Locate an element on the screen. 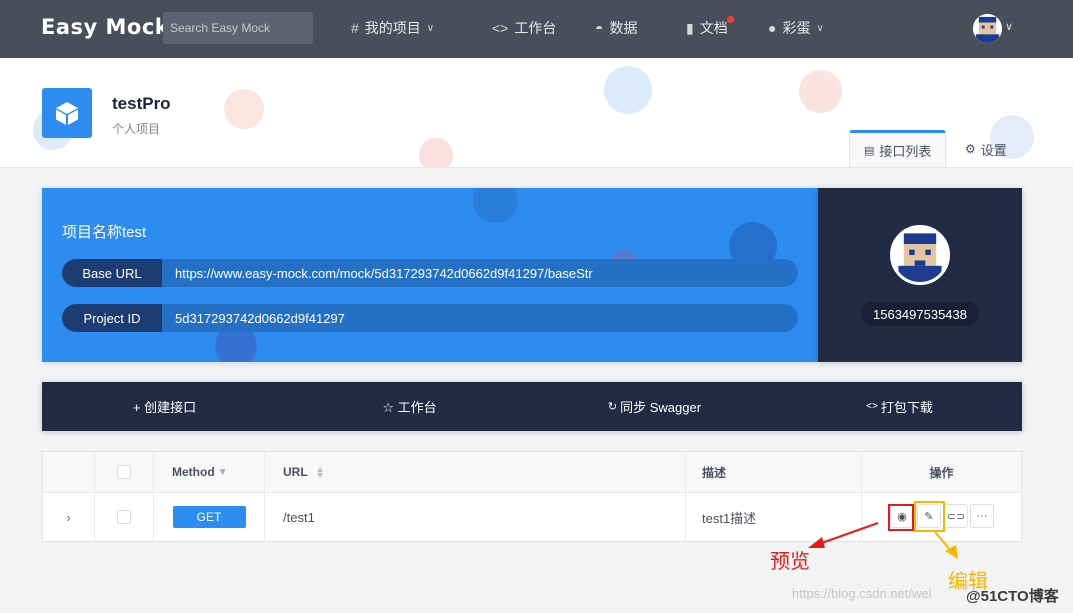  nav-my-projects-label: 我的项目 is located at coordinates (392, 28).